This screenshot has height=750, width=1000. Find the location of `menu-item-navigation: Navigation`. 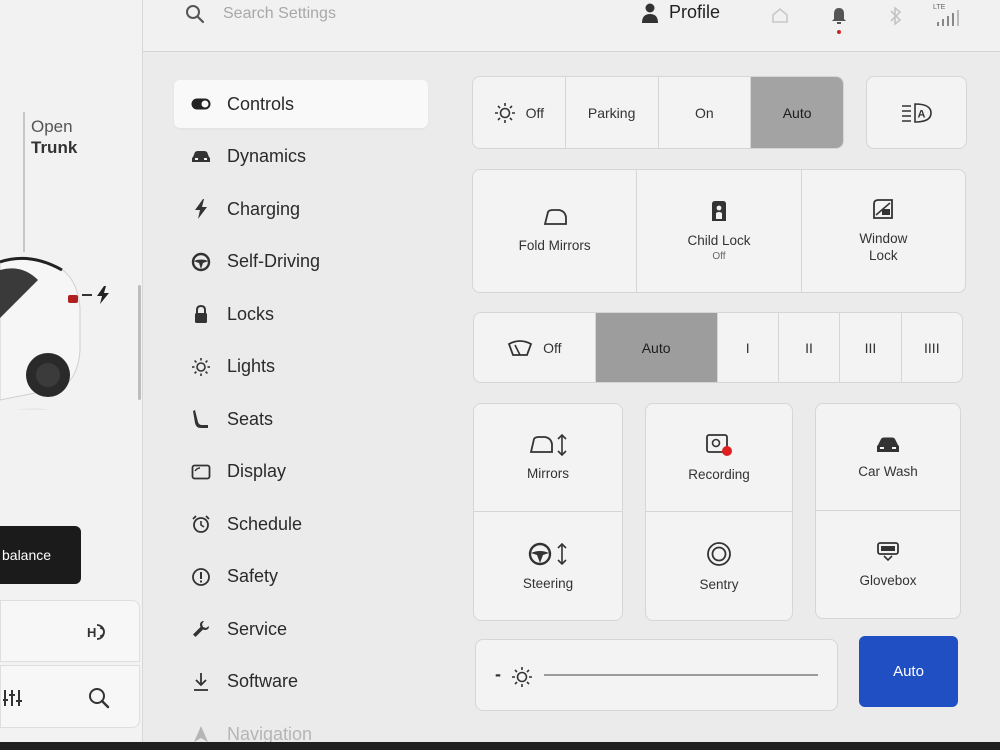

menu-item-navigation: Navigation is located at coordinates (301, 726).